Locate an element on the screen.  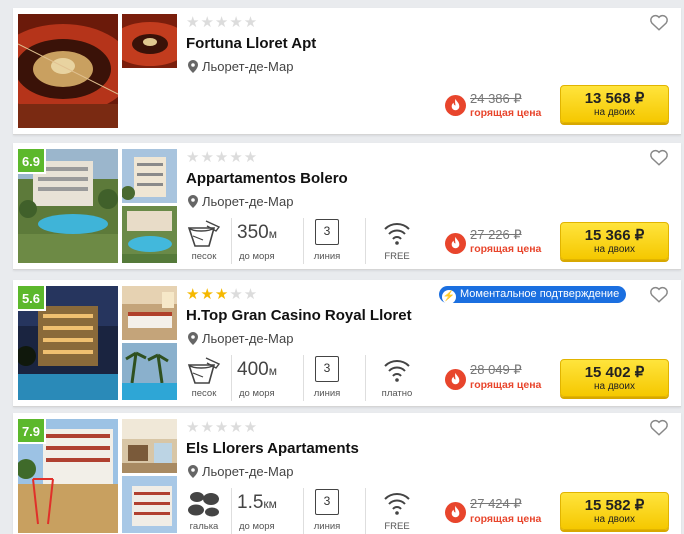
hotel-name: H.Top Gran Casino Royal Lloret is located at coordinates (299, 315).